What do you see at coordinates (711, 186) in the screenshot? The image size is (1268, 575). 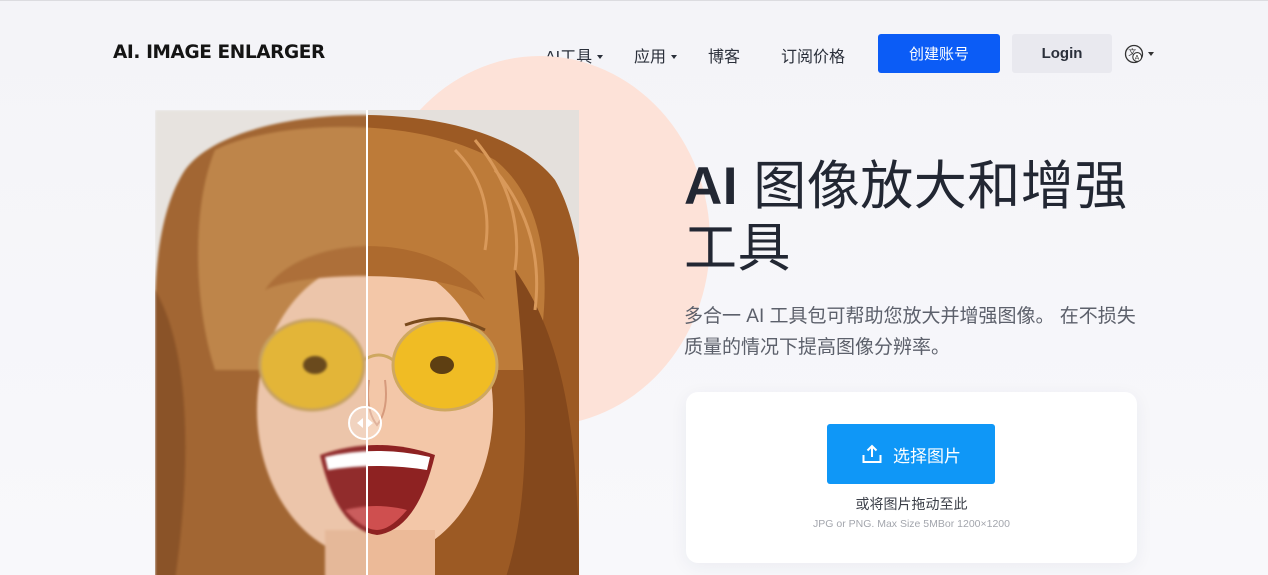 I see `hero-title-ai: AI` at bounding box center [711, 186].